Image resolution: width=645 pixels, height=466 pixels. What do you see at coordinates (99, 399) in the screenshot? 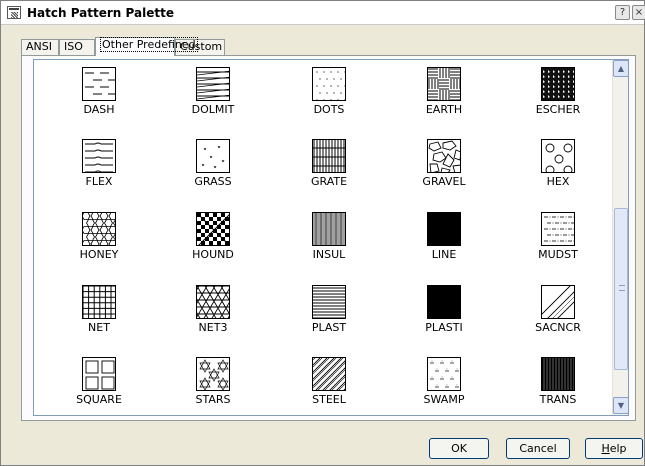
I see `pattern-label: SQUARE` at bounding box center [99, 399].